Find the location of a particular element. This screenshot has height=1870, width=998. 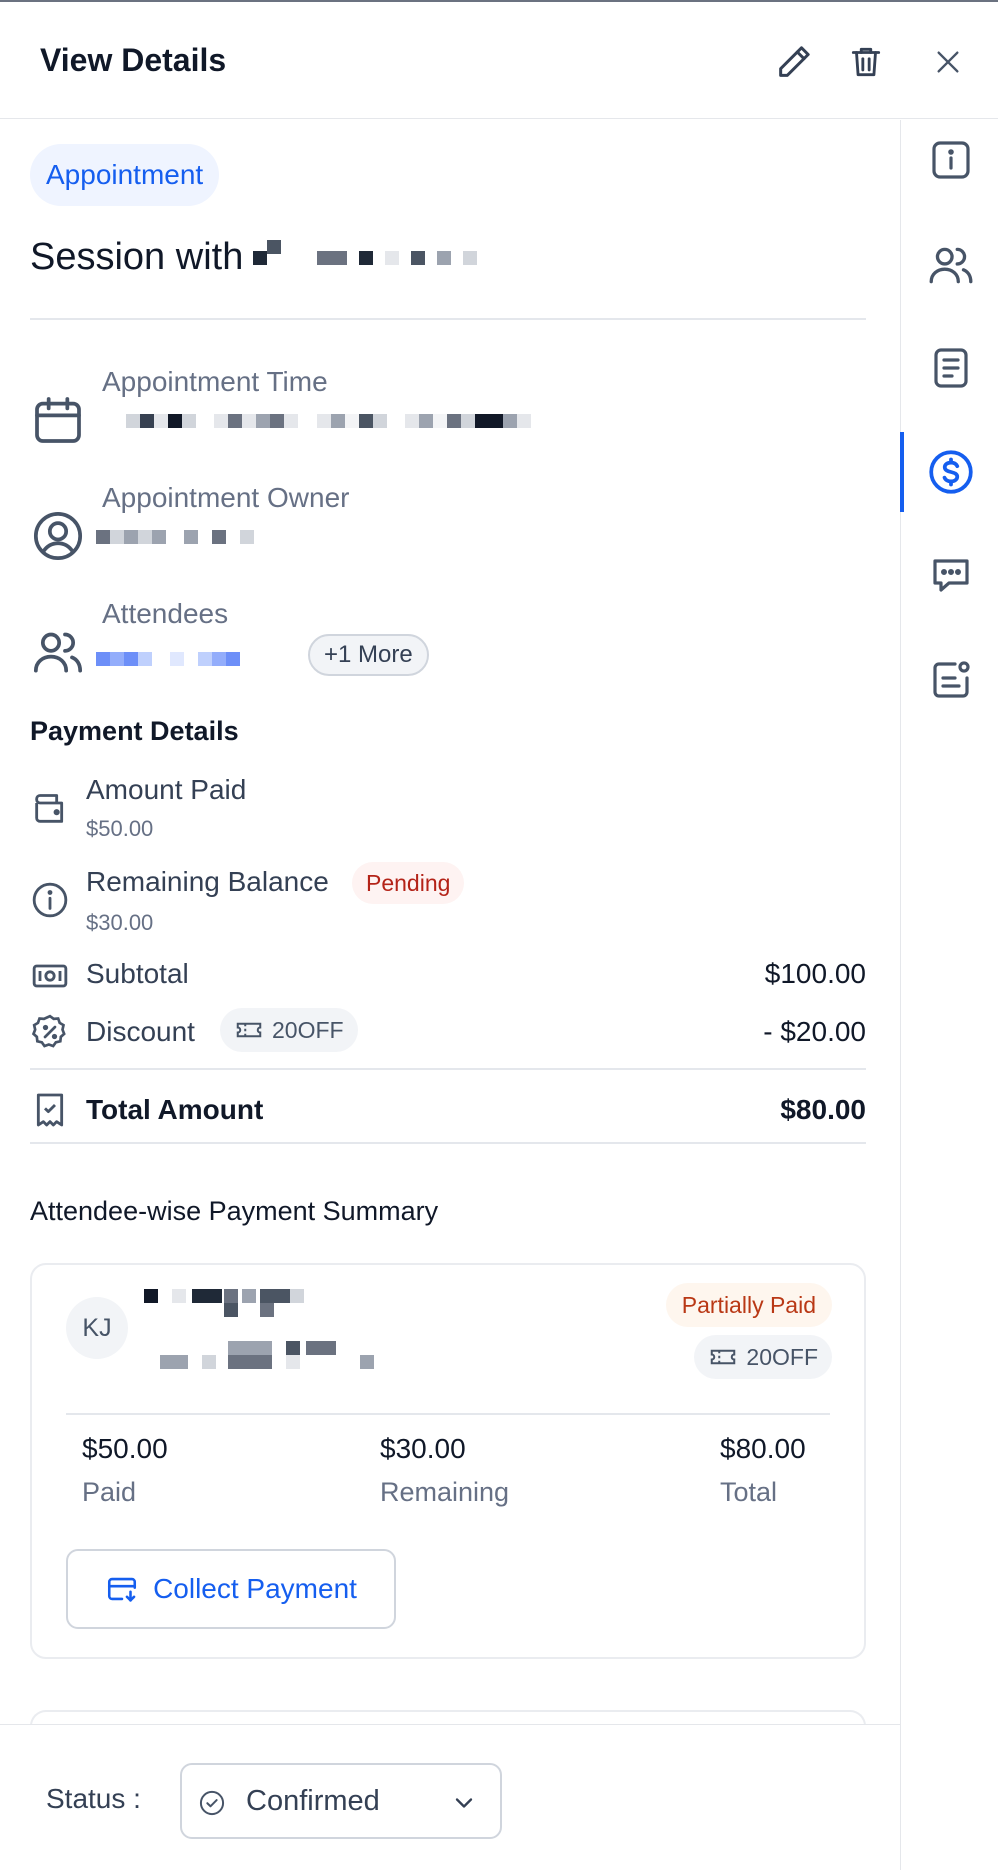

session-title: Session with is located at coordinates (259, 257).